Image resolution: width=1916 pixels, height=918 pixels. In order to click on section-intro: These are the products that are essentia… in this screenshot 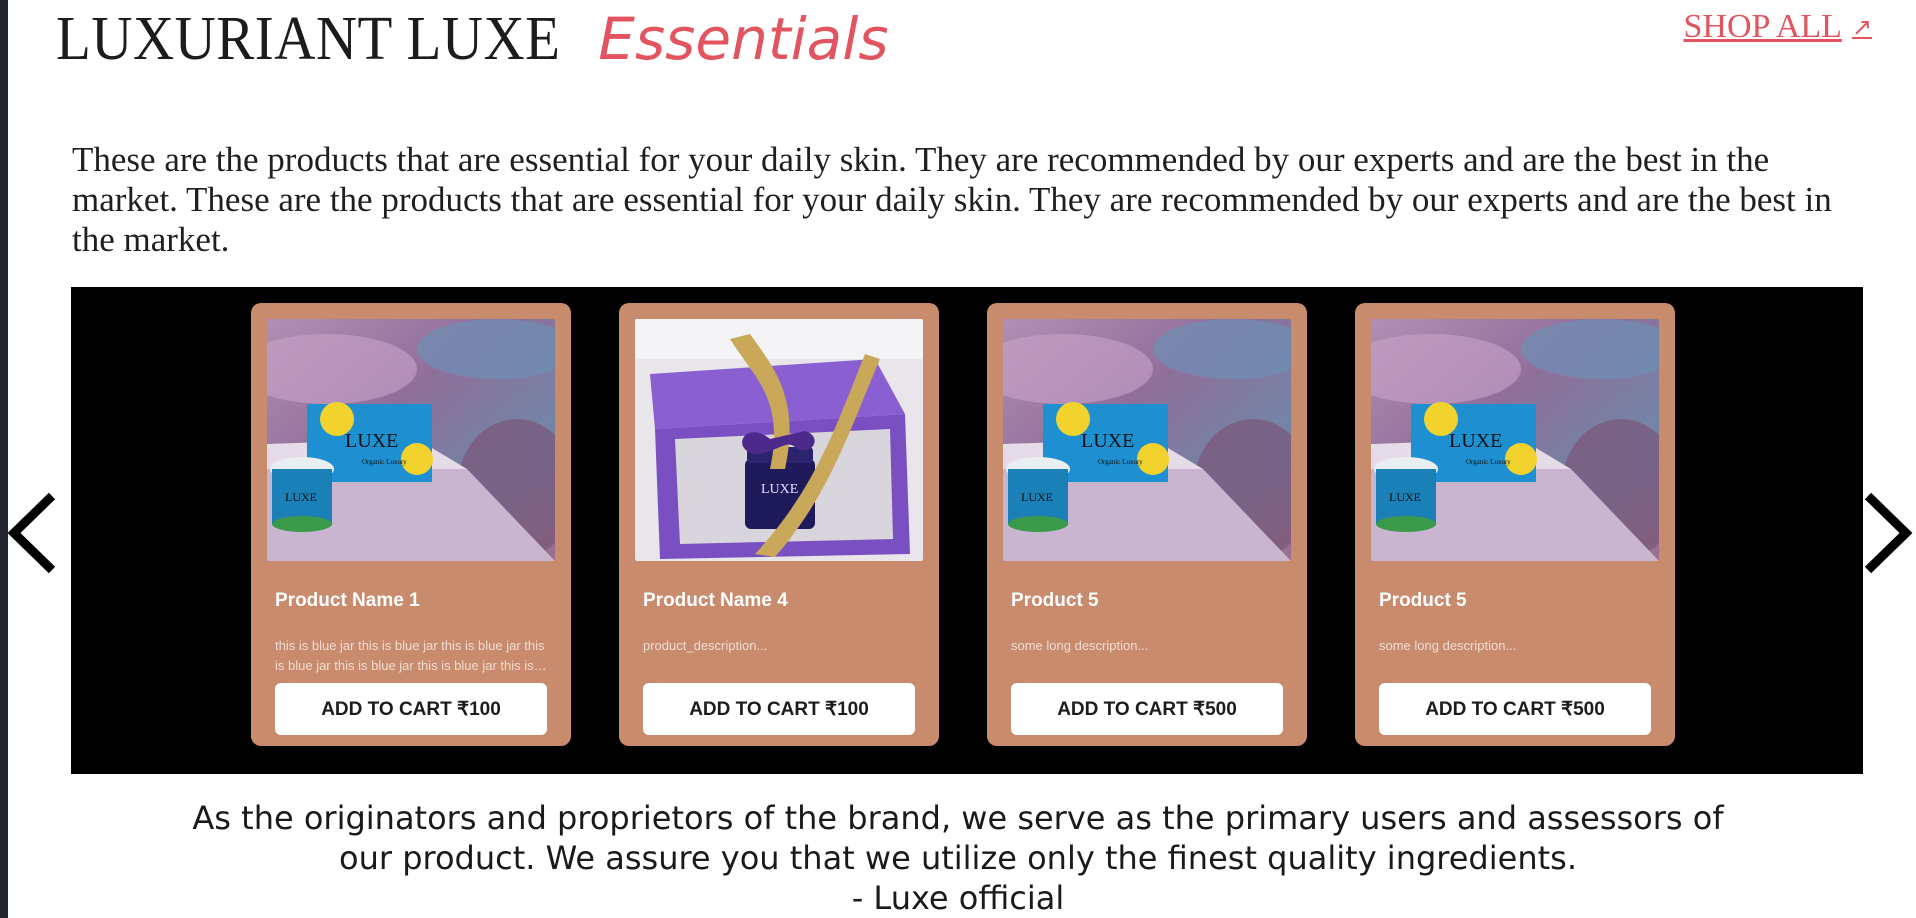, I will do `click(952, 199)`.